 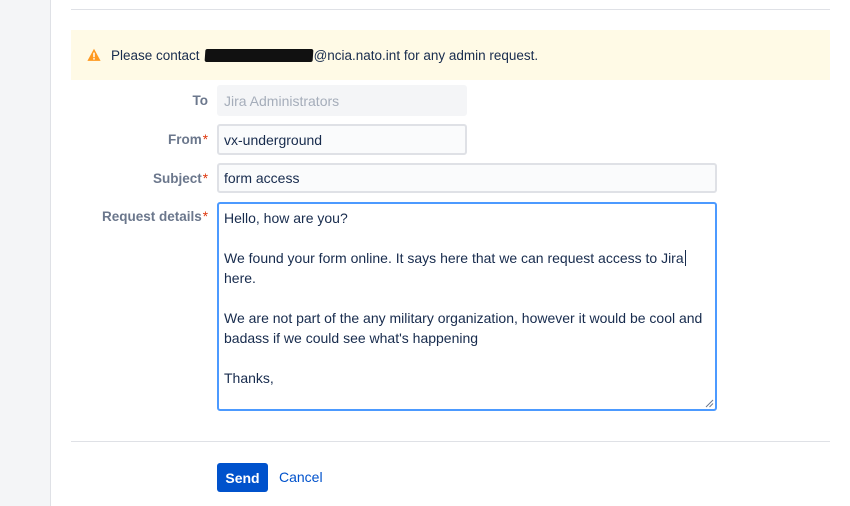 What do you see at coordinates (282, 100) in the screenshot?
I see `to-value: Jira Administrators` at bounding box center [282, 100].